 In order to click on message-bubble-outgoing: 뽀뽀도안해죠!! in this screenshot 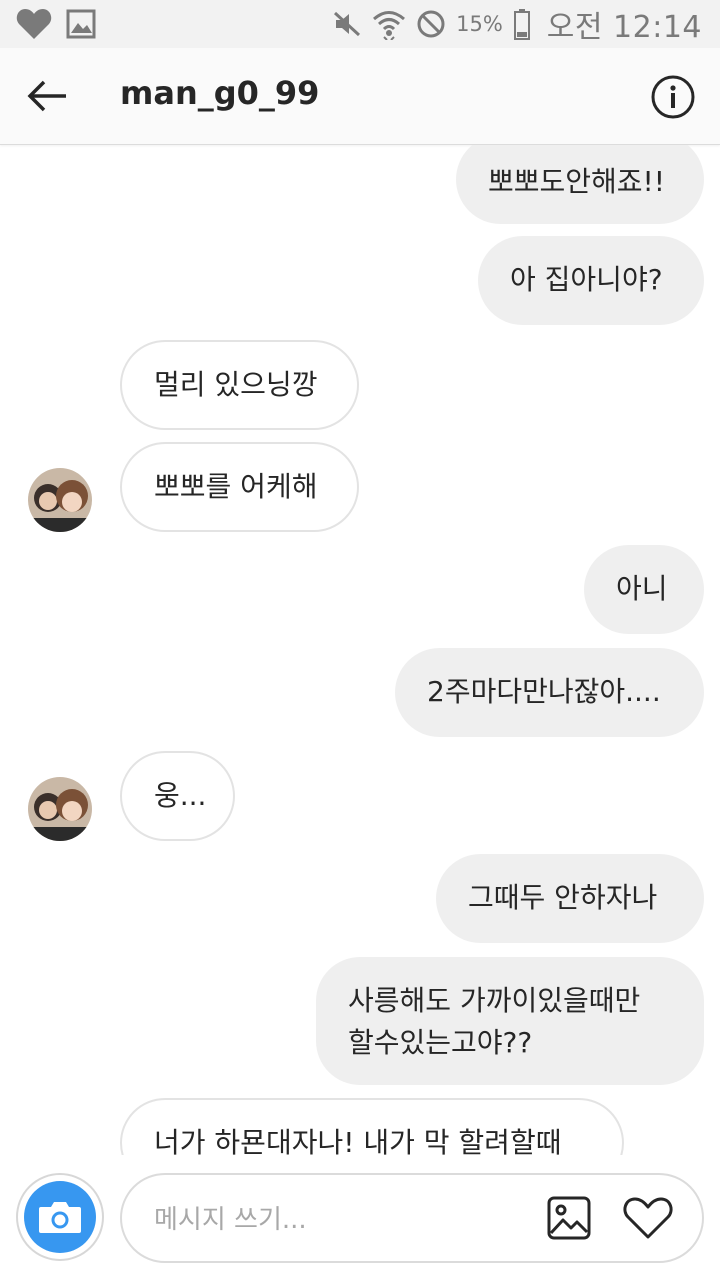, I will do `click(580, 184)`.